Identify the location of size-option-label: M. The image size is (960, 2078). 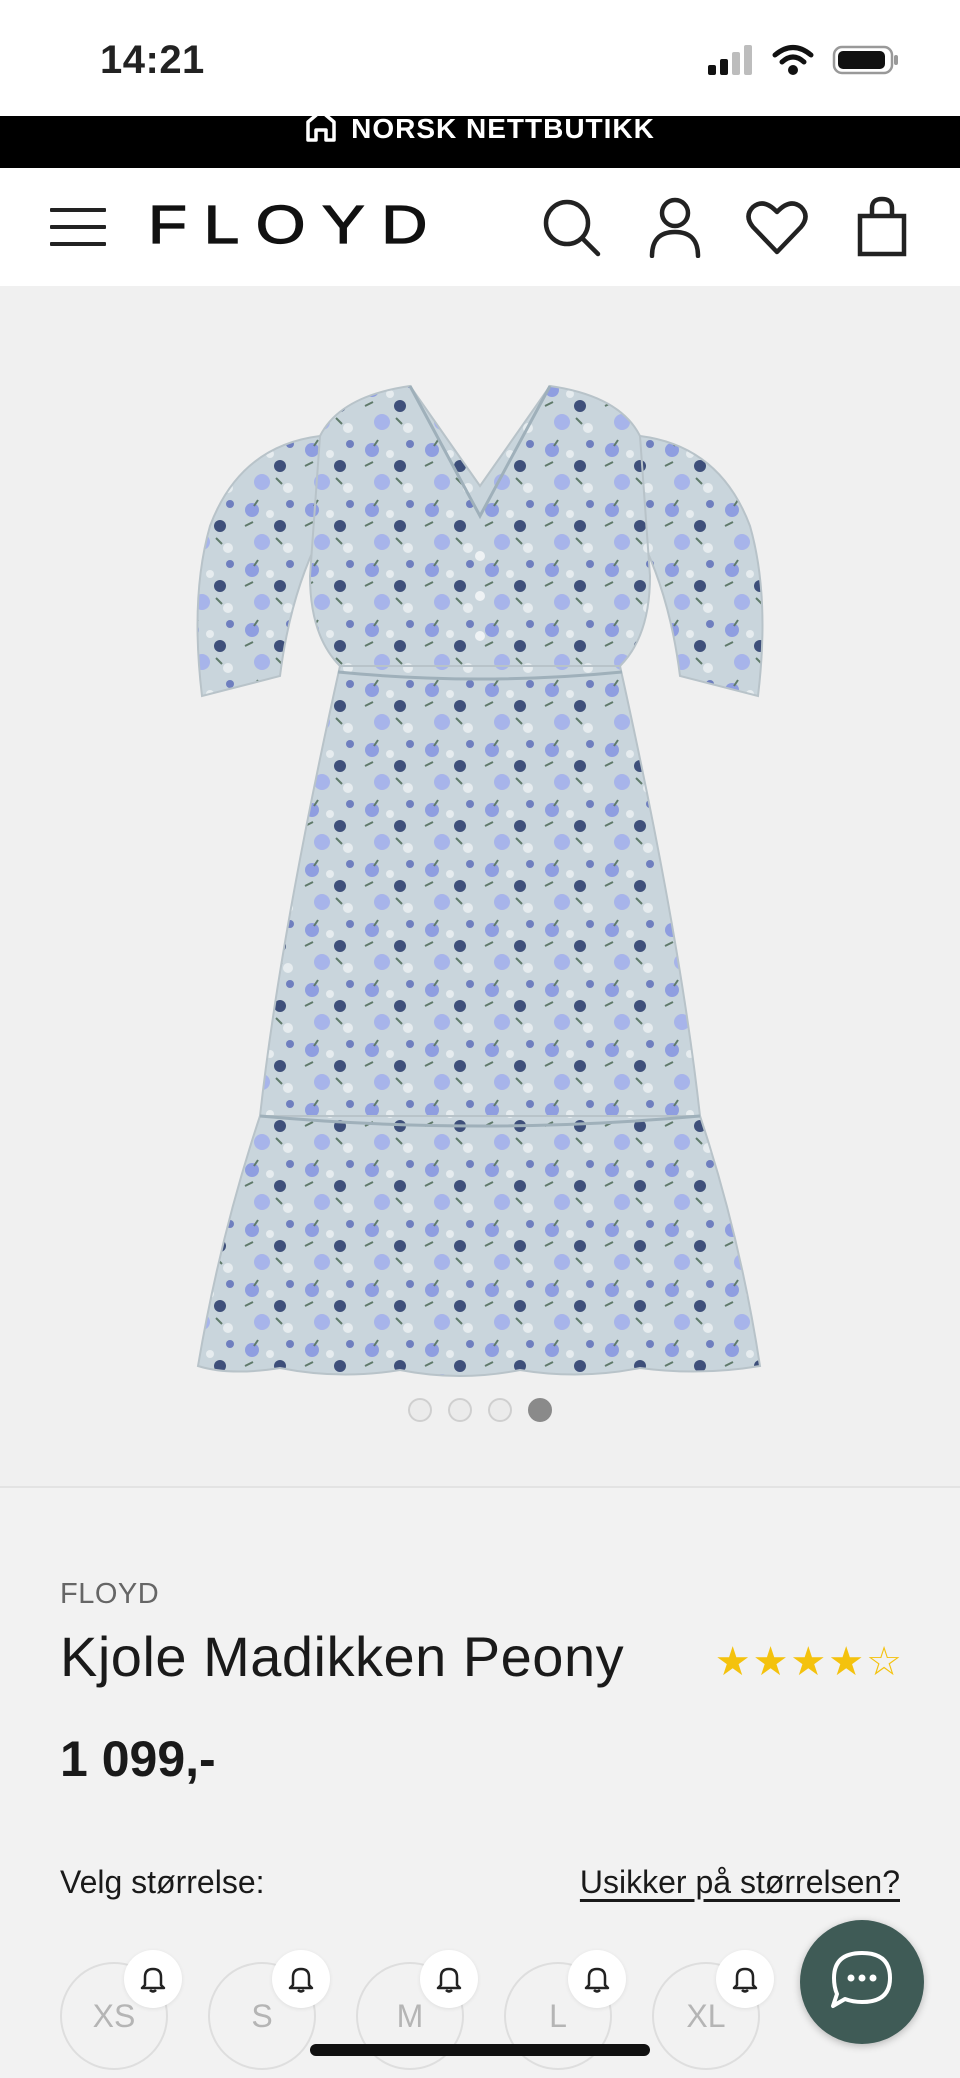
(410, 2015).